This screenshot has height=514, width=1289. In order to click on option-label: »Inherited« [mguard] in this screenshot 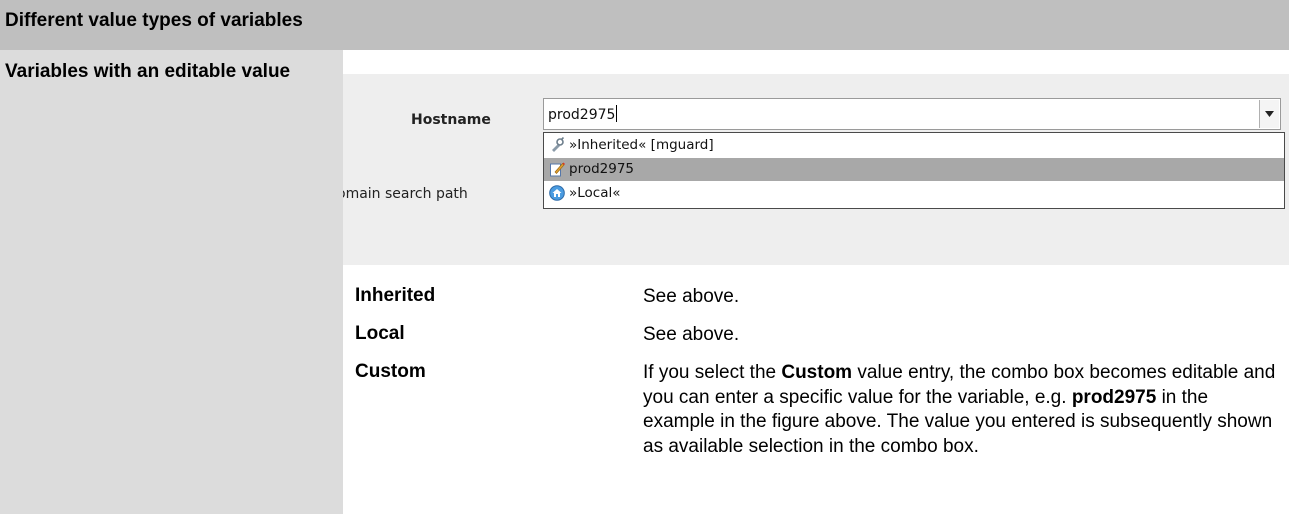, I will do `click(641, 145)`.